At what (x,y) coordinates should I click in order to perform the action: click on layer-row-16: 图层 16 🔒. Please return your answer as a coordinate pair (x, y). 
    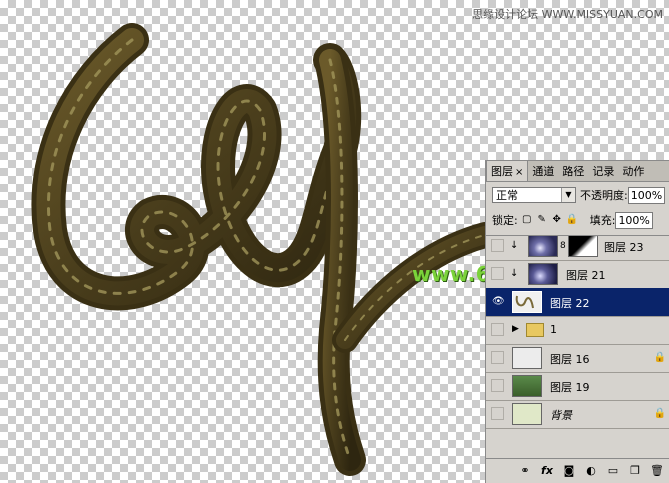
    Looking at the image, I should click on (577, 358).